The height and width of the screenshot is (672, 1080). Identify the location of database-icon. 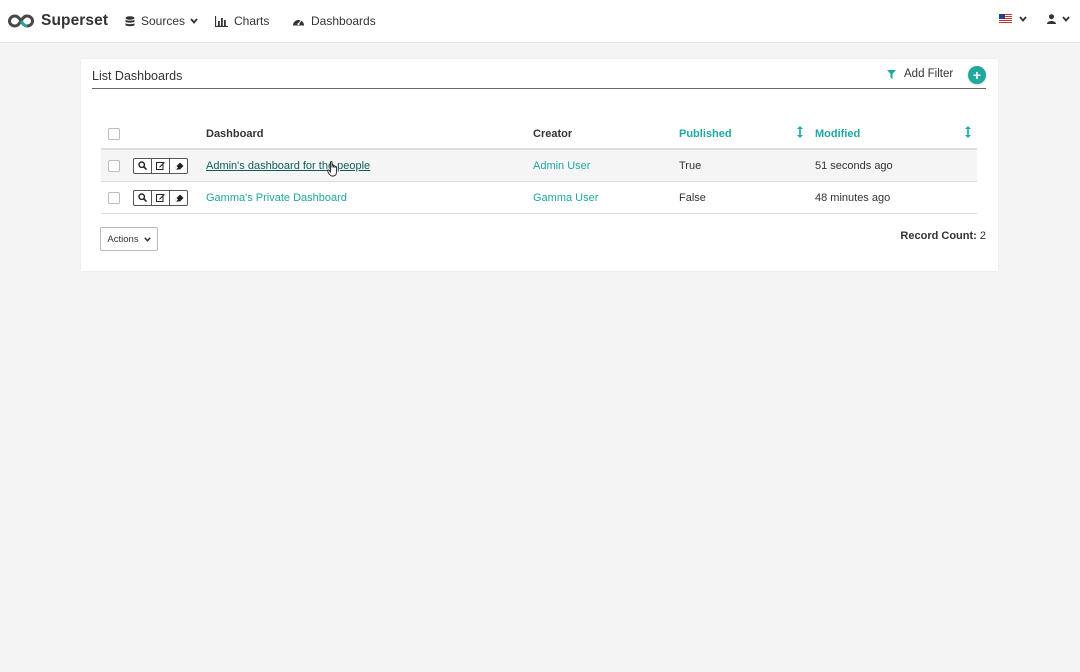
(130, 20).